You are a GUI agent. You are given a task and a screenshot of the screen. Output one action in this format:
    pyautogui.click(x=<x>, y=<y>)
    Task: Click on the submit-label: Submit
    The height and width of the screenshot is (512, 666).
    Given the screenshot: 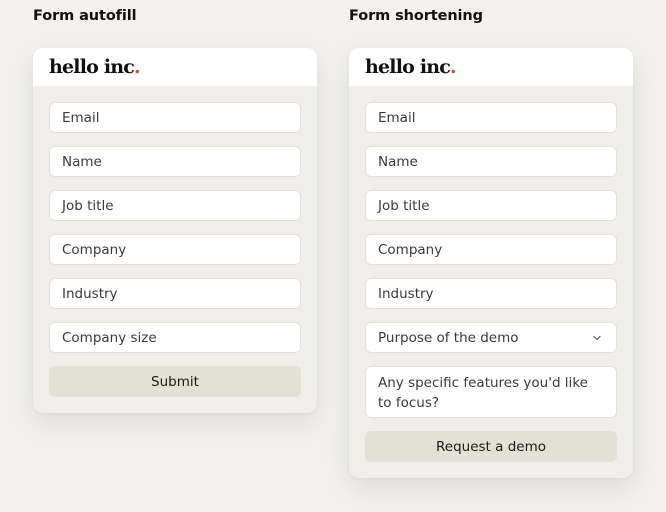 What is the action you would take?
    pyautogui.click(x=175, y=381)
    